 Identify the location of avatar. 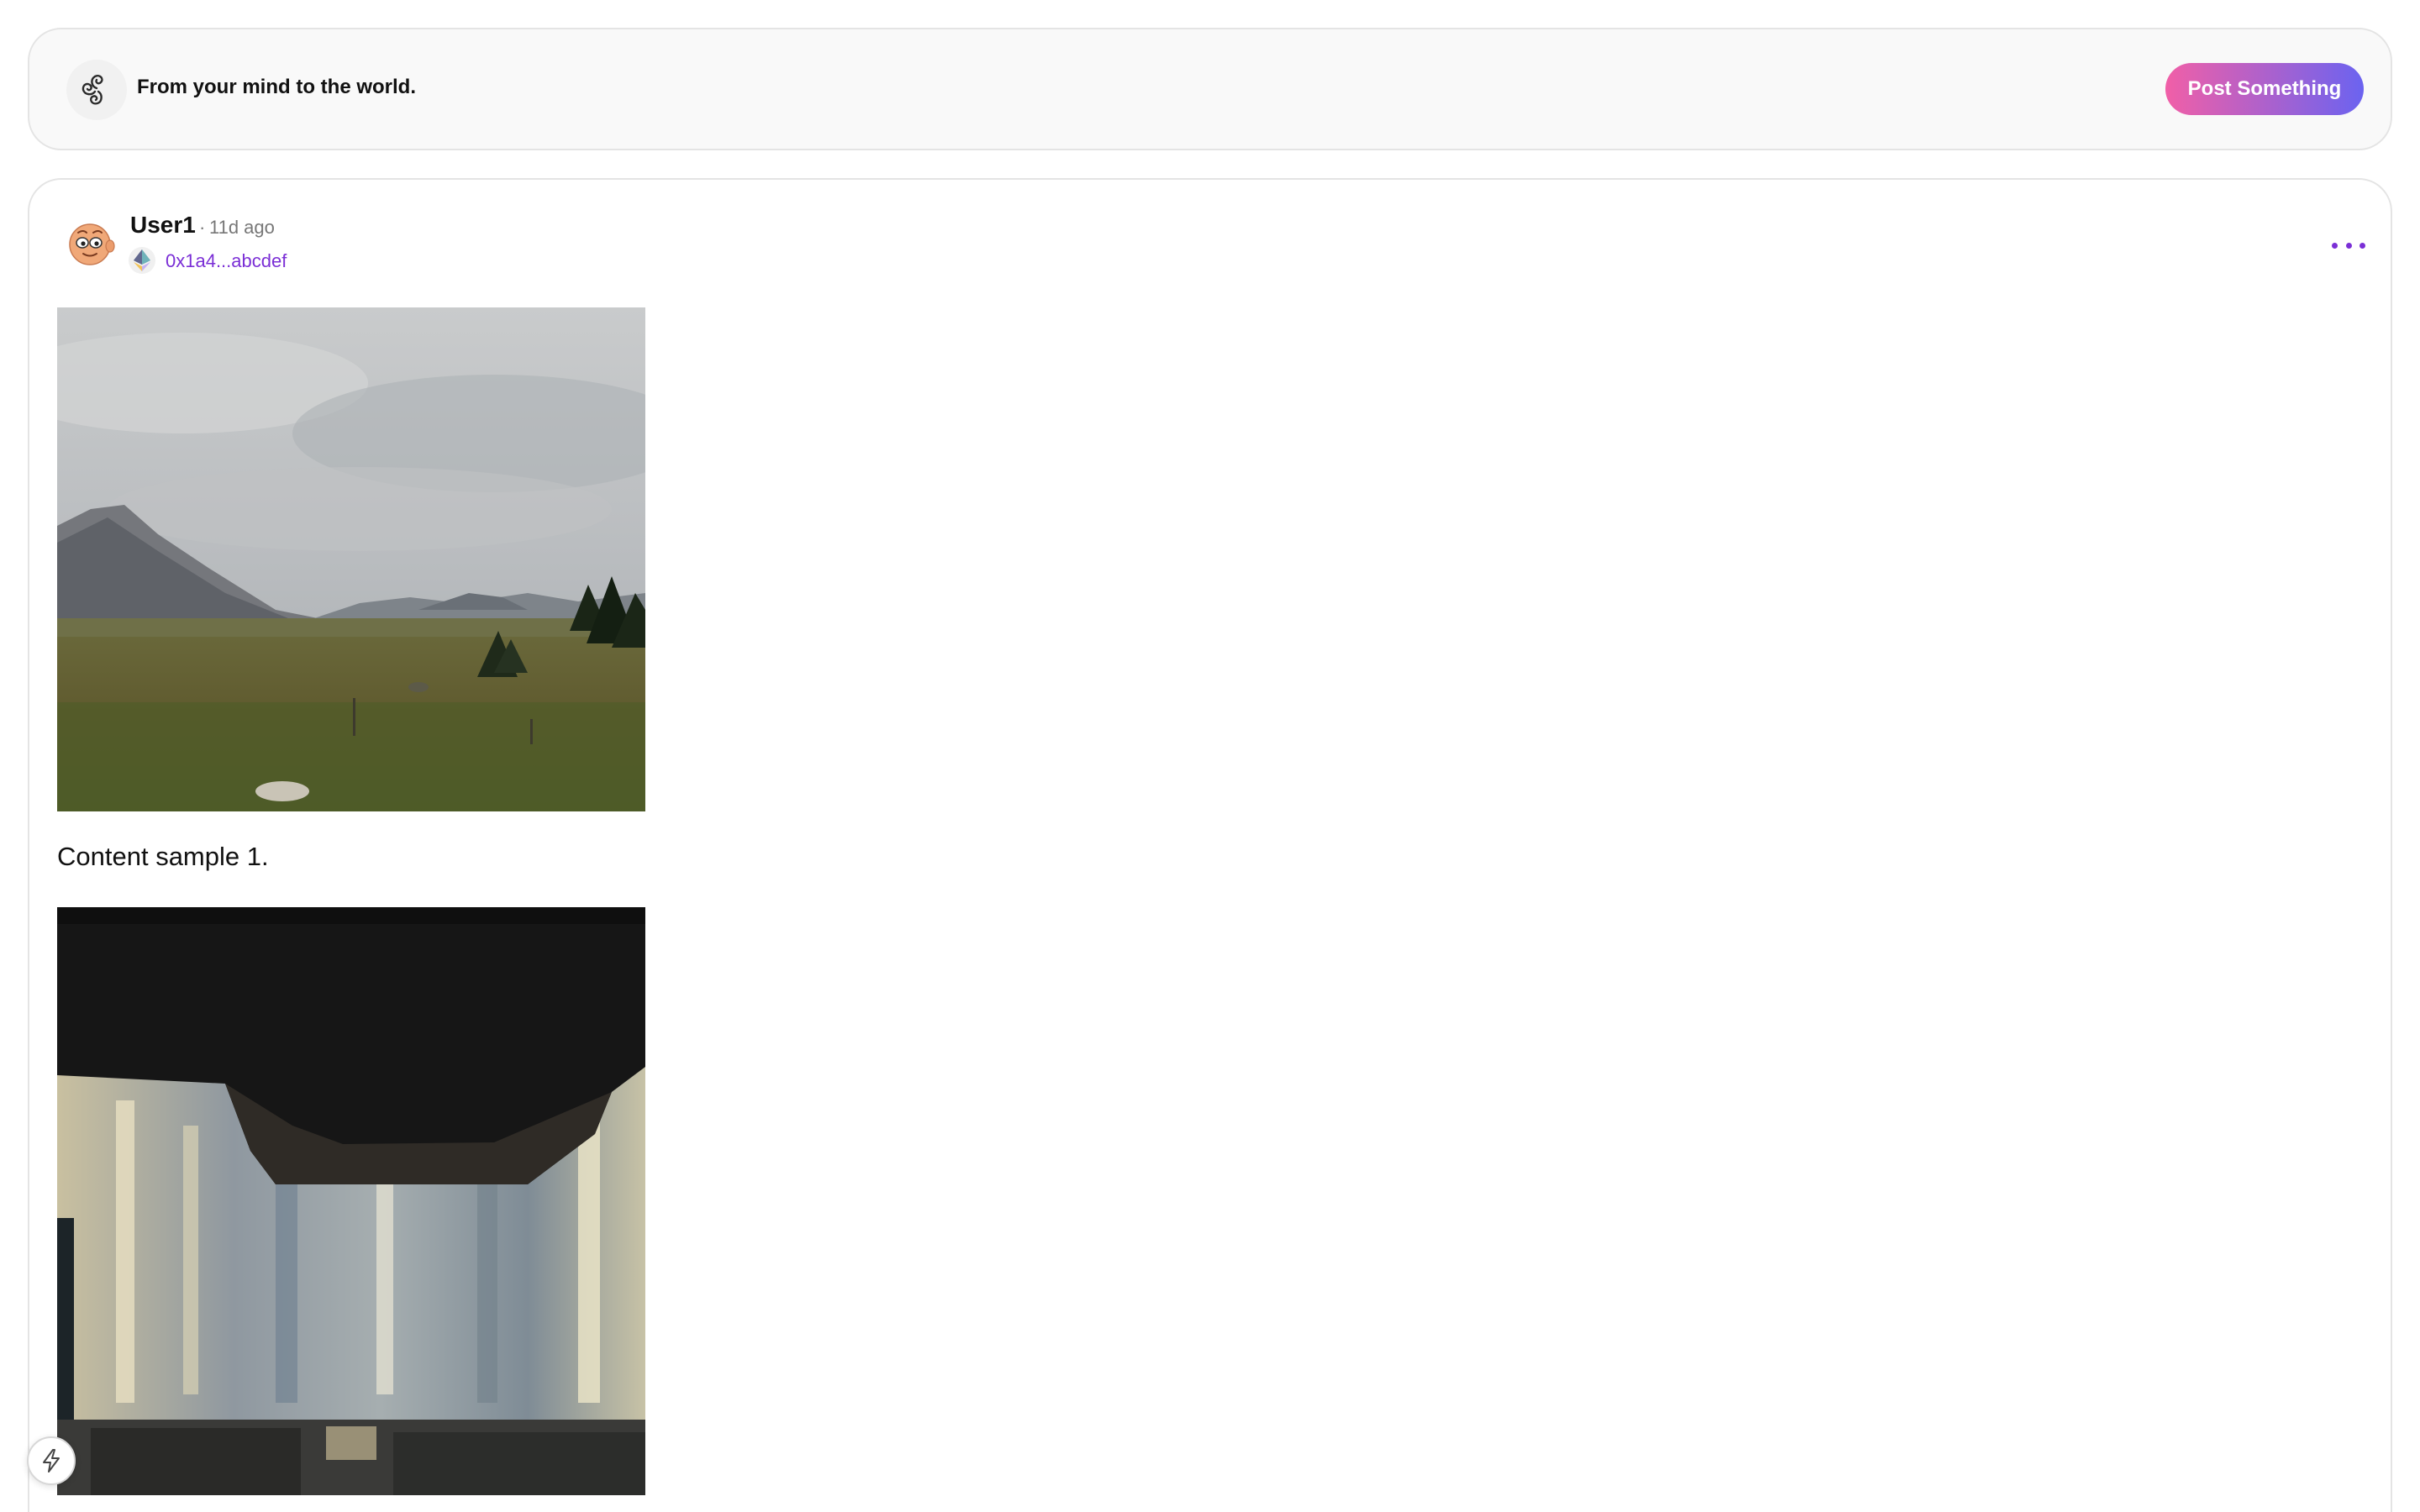
(90, 243).